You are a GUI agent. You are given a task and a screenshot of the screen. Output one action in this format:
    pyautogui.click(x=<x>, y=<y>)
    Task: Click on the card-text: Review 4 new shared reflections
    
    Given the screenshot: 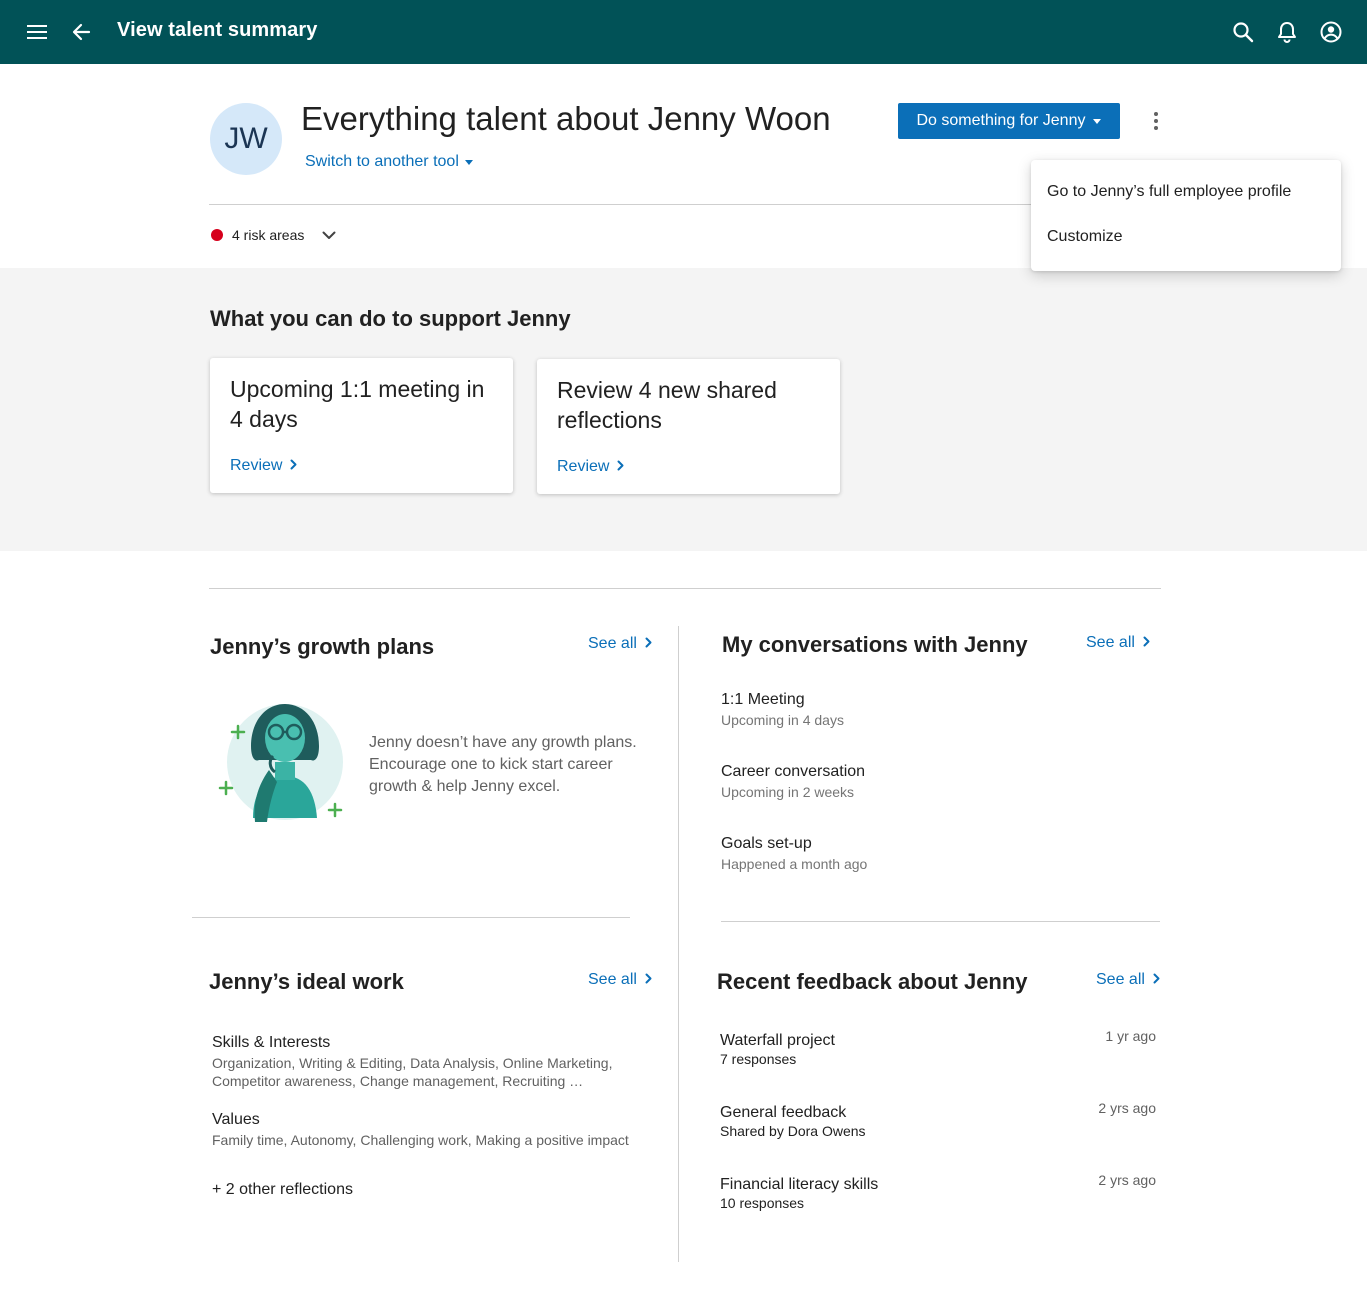 What is the action you would take?
    pyautogui.click(x=667, y=405)
    